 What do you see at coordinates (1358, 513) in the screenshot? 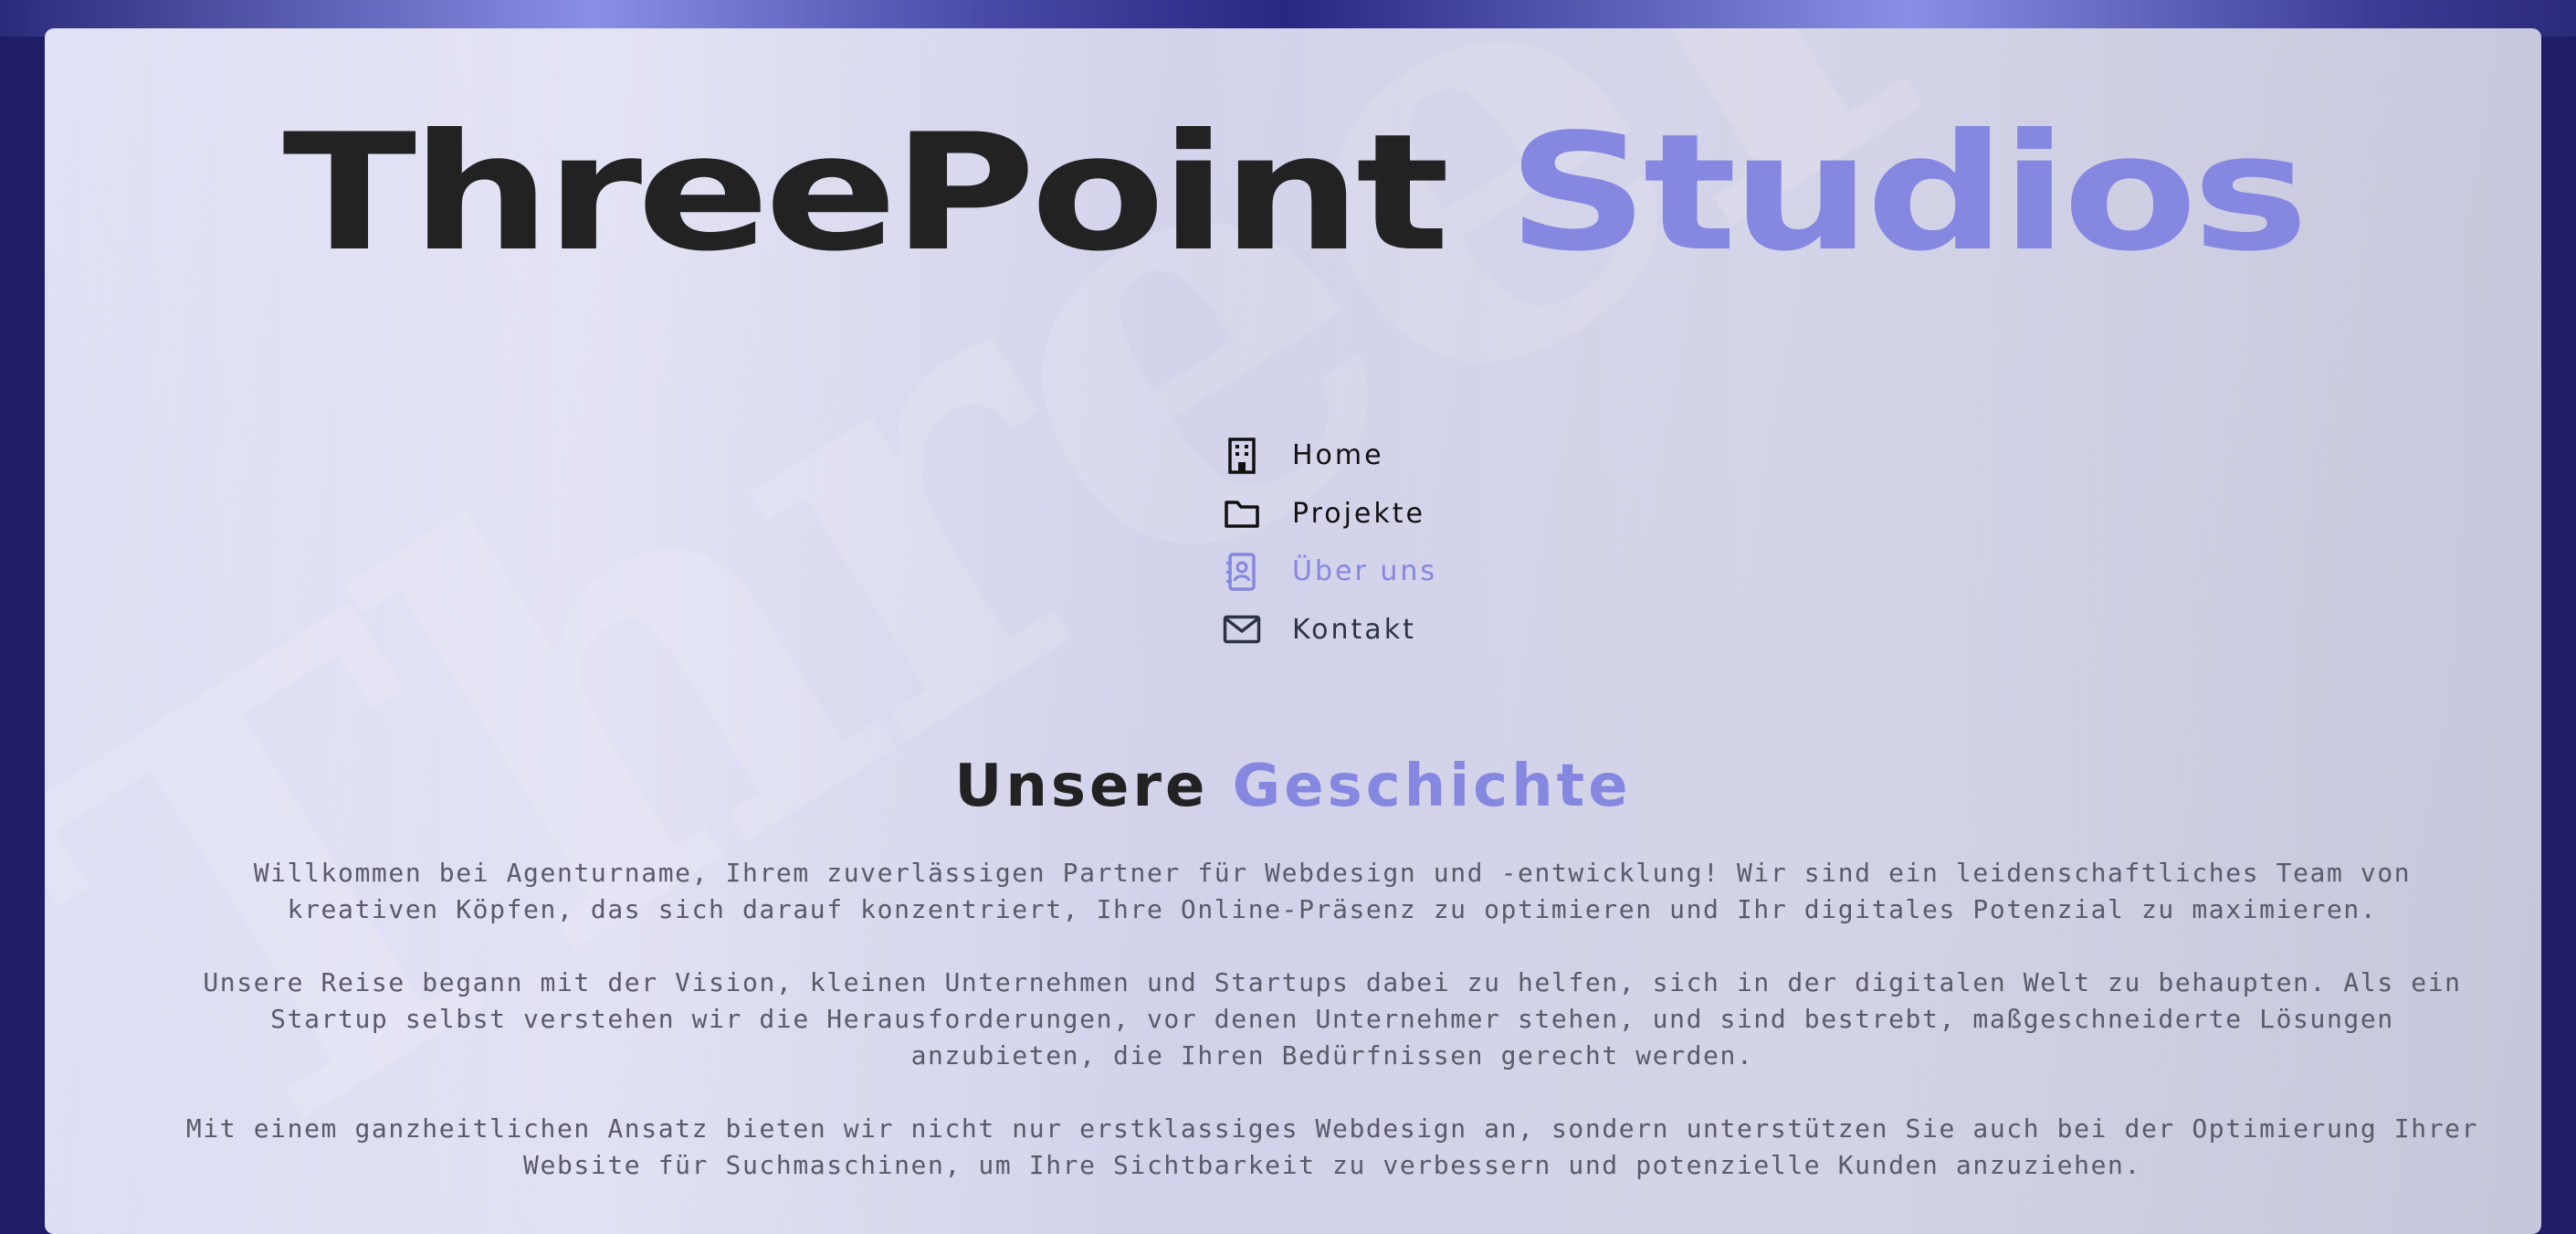
I see `nav-label-projekte: Projekte` at bounding box center [1358, 513].